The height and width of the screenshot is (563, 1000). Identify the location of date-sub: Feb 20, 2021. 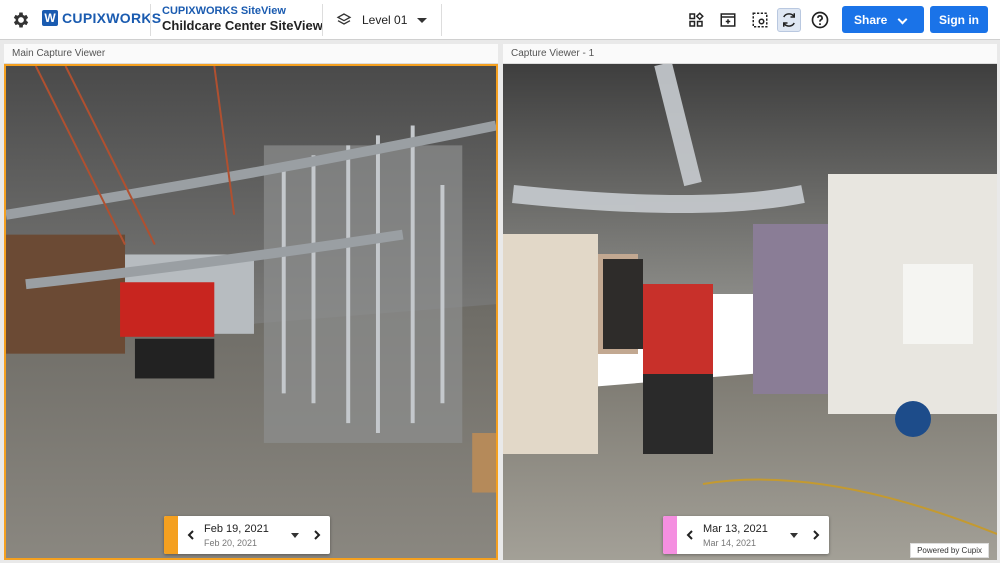
(231, 542).